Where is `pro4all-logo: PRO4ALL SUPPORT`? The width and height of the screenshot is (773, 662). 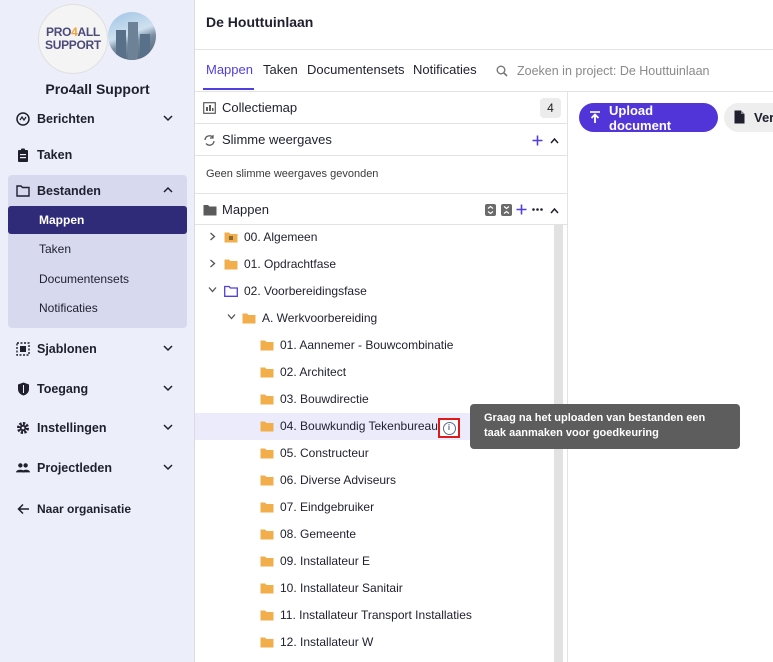 pro4all-logo: PRO4ALL SUPPORT is located at coordinates (73, 39).